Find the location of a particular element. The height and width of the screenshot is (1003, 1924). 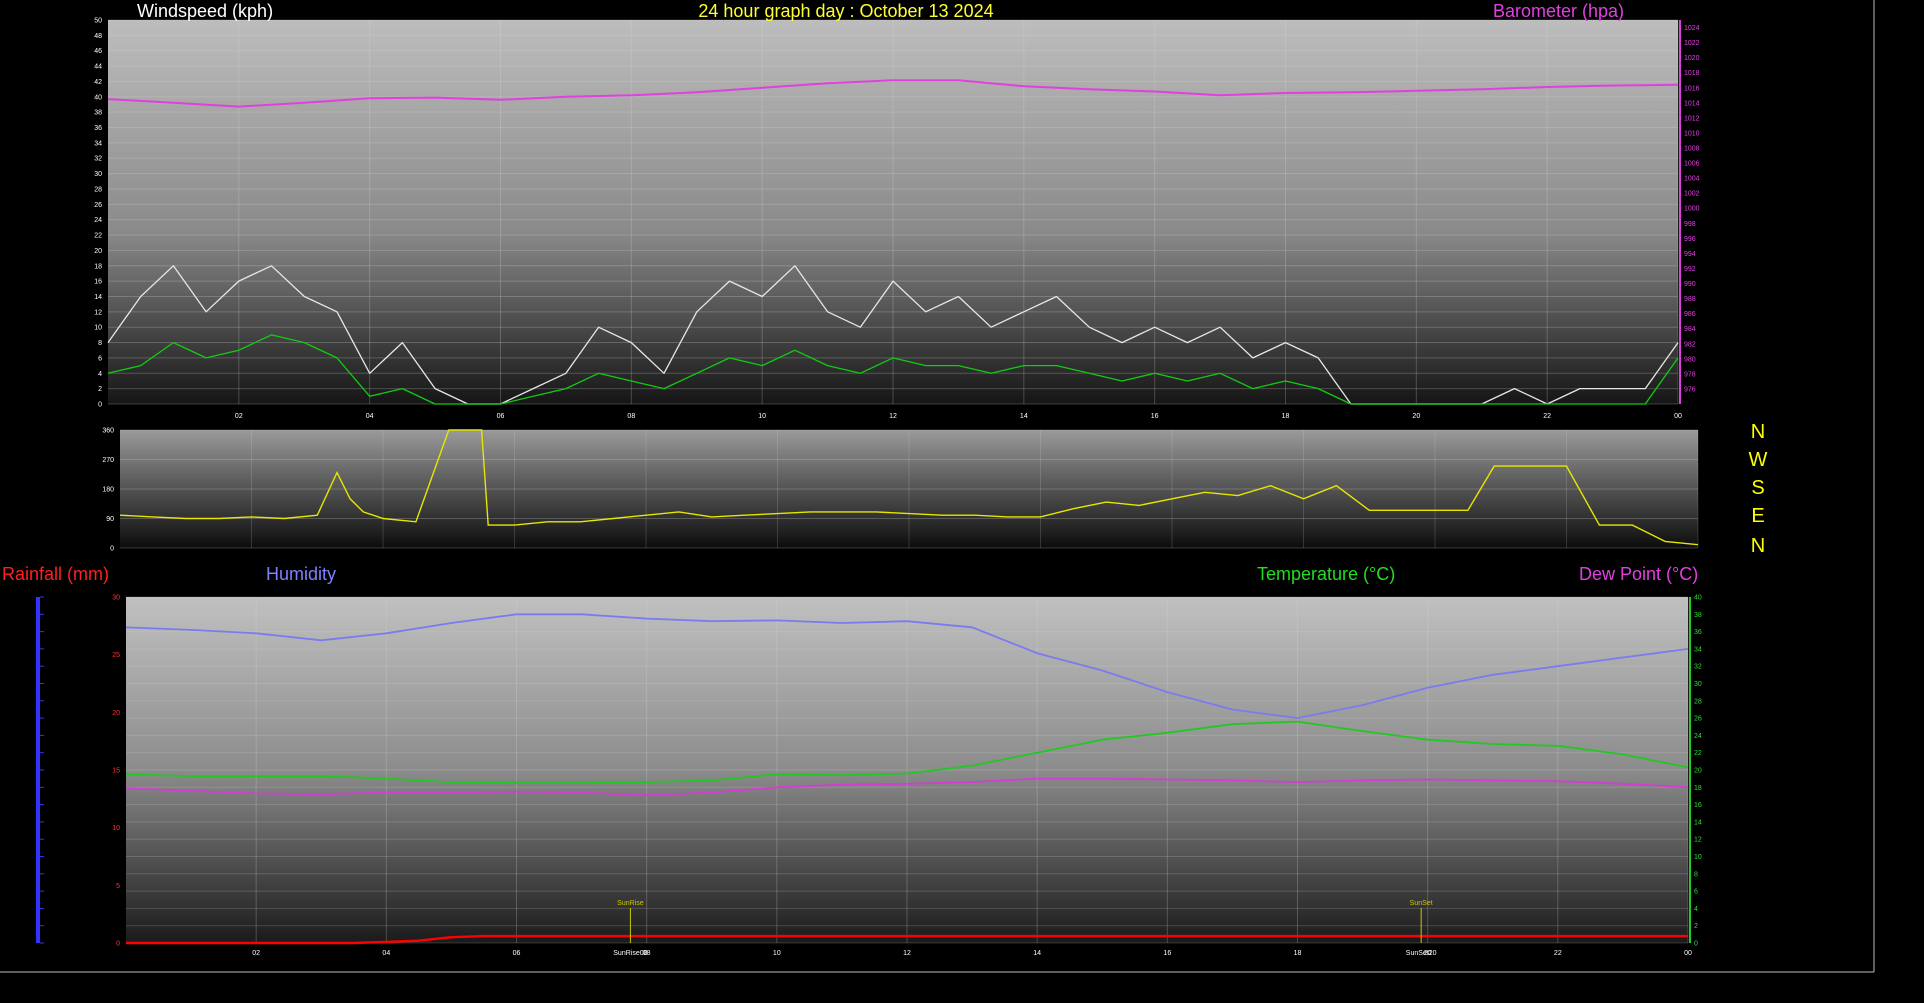

wind-x-tick: 12 is located at coordinates (893, 416).